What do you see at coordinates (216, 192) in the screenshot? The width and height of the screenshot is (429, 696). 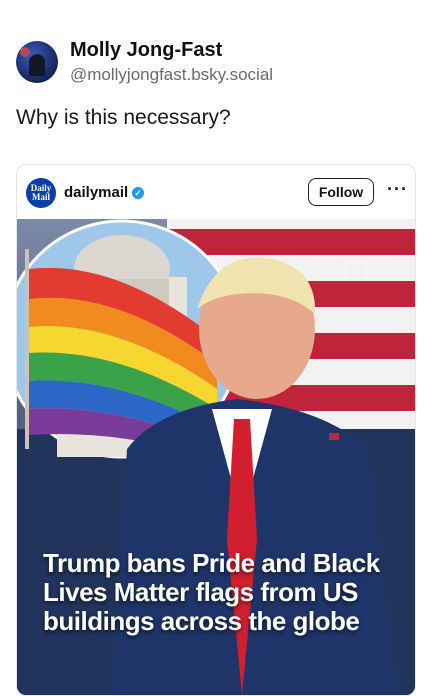 I see `embed-header: Daily Mail dailymail ✓ Follow ···` at bounding box center [216, 192].